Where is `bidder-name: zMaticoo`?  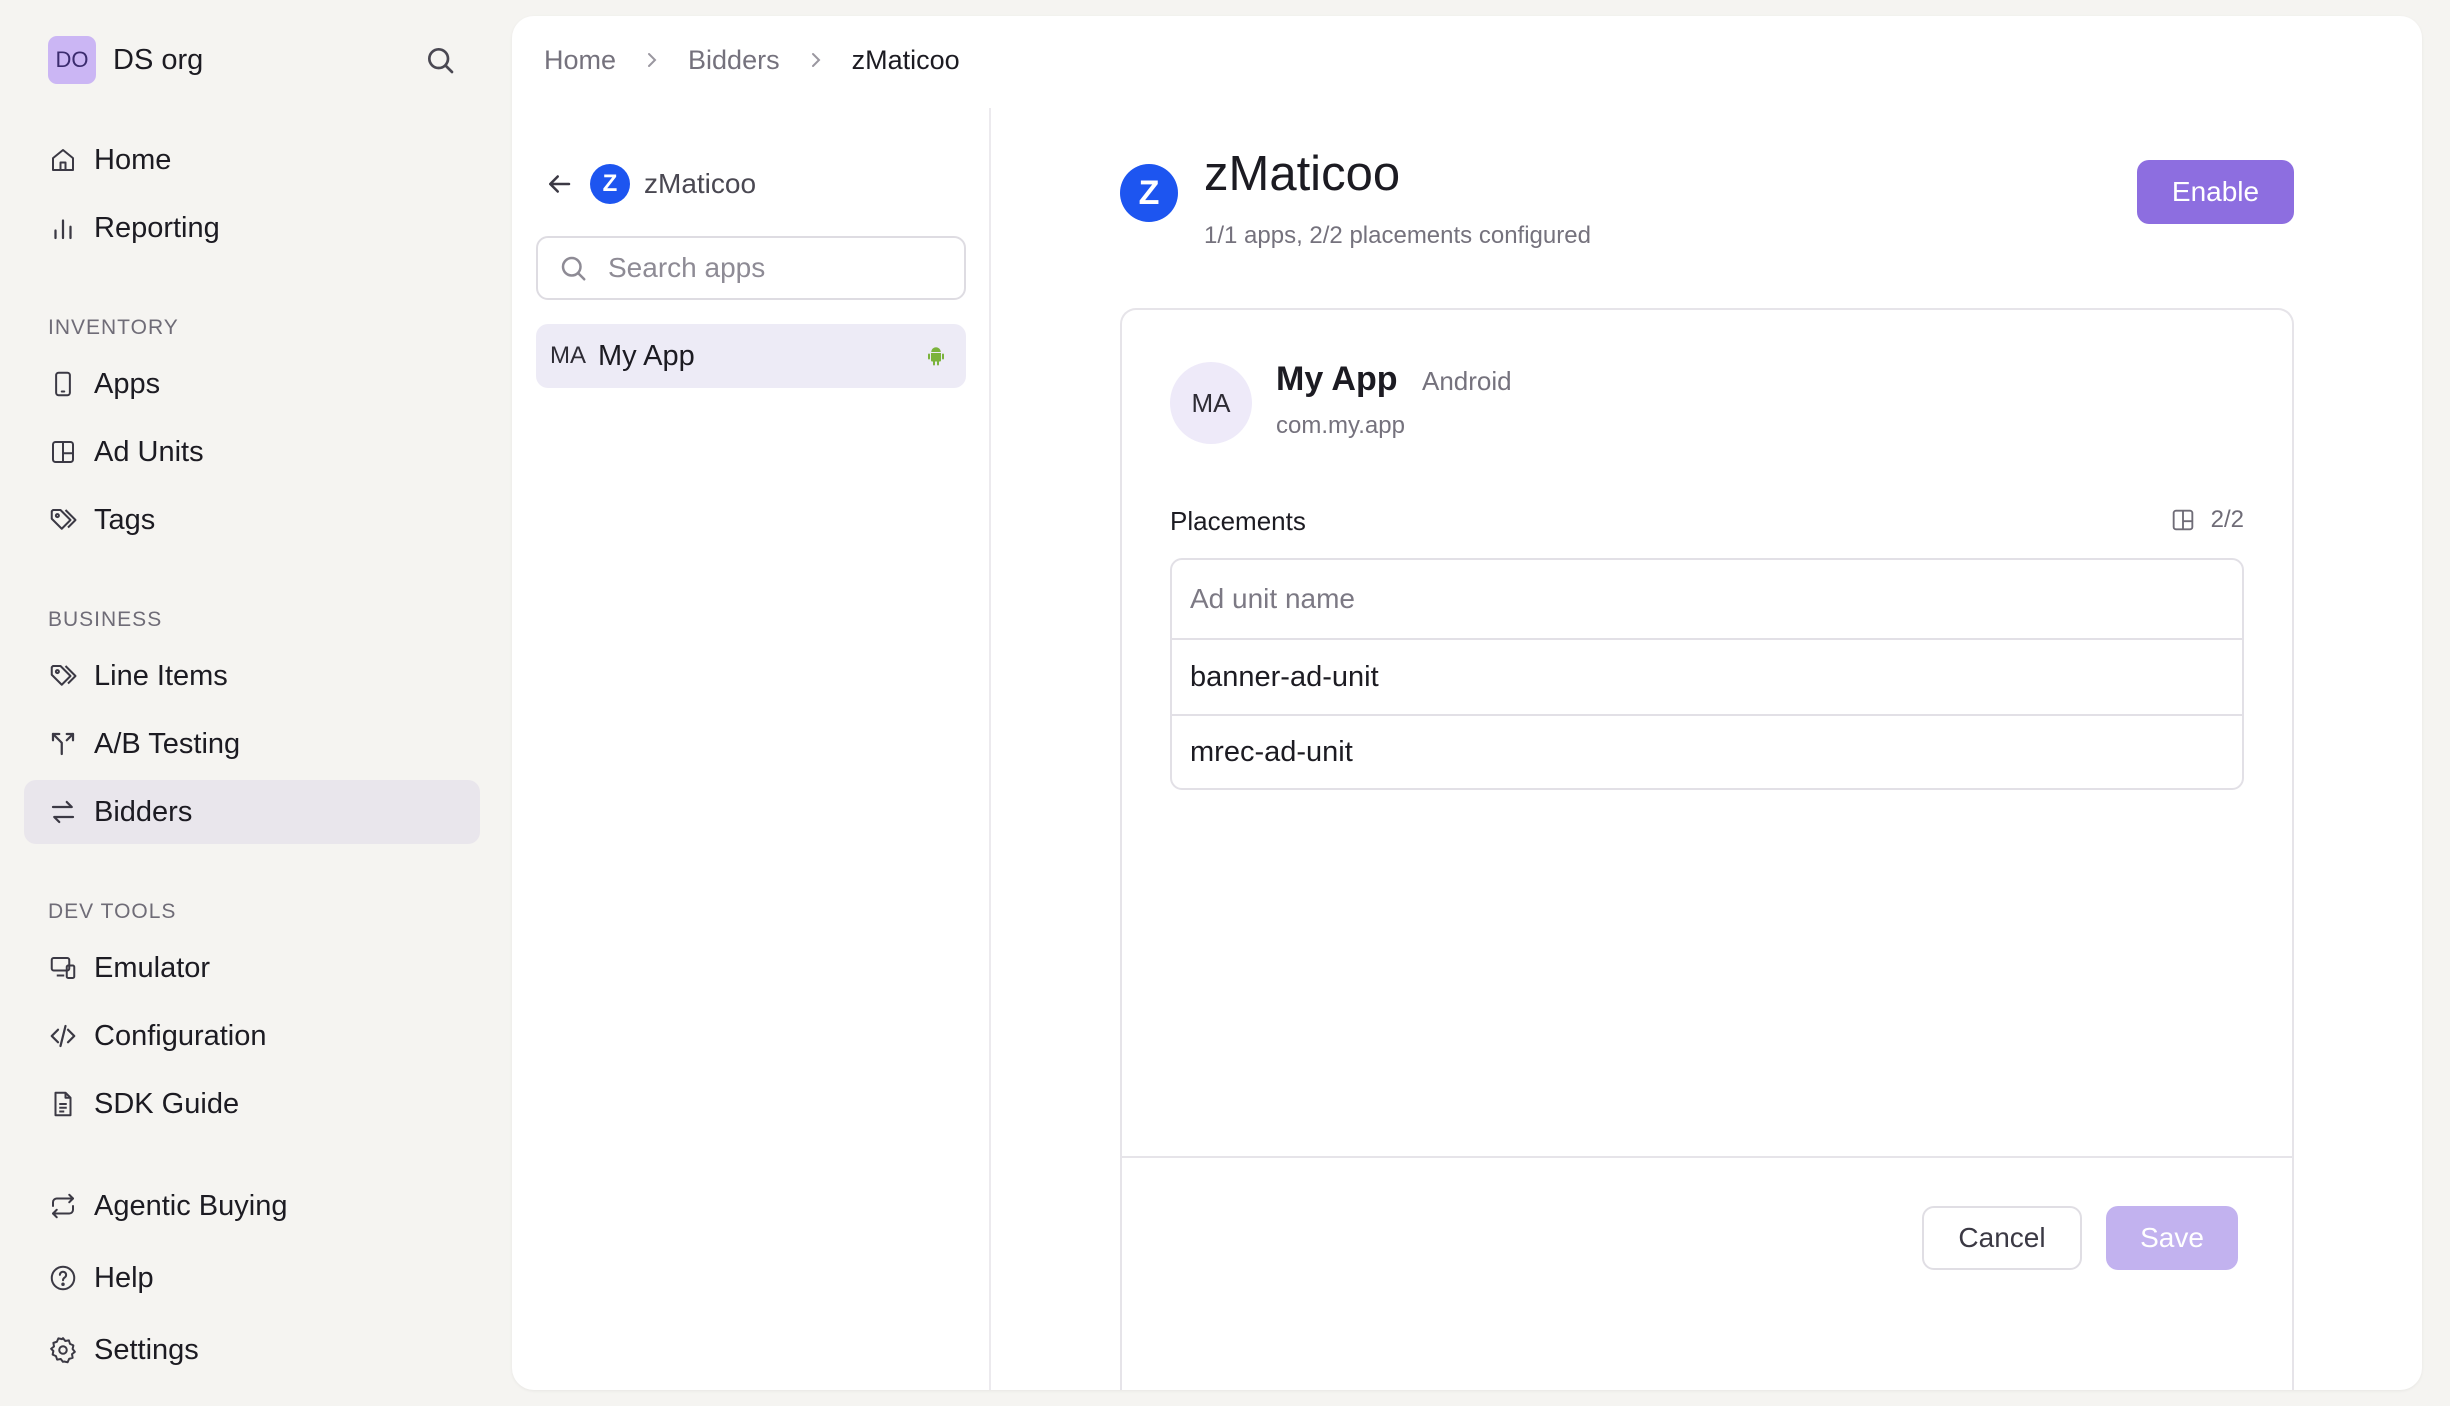
bidder-name: zMaticoo is located at coordinates (700, 183).